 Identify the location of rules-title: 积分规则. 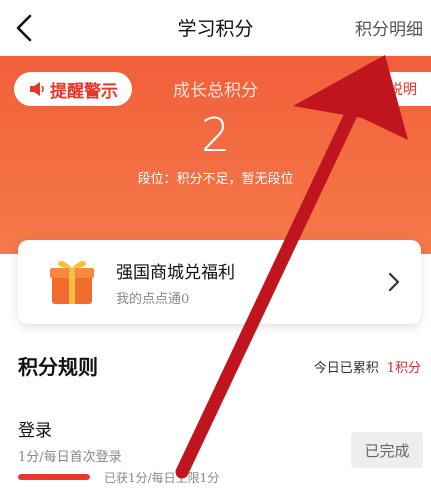
(58, 367).